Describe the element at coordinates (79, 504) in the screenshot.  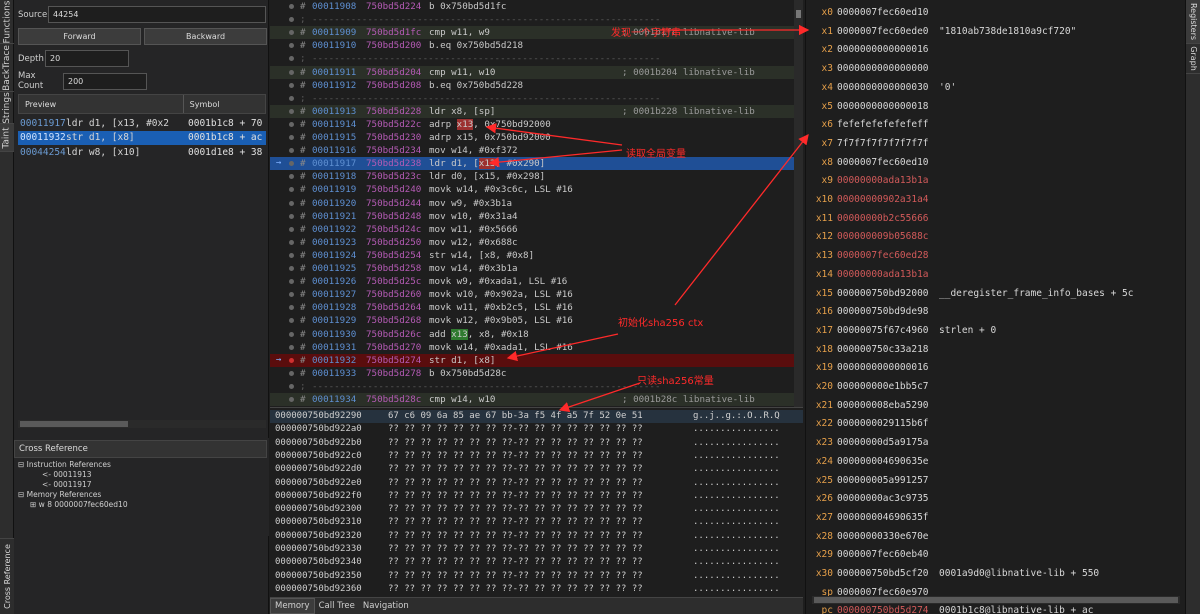
I see `tree-mref-item: ⊞ w 8 0000007fec60ed10` at that location.